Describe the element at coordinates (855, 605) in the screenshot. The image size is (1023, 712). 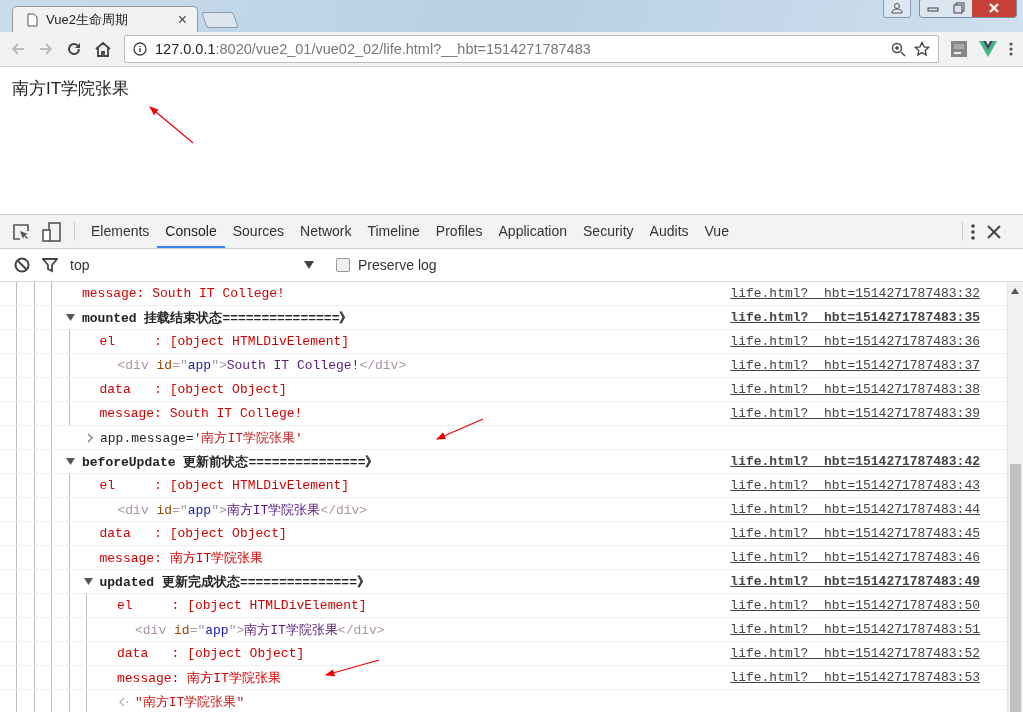
I see `source-link: life.html?__hbt=1514271787483:50` at that location.